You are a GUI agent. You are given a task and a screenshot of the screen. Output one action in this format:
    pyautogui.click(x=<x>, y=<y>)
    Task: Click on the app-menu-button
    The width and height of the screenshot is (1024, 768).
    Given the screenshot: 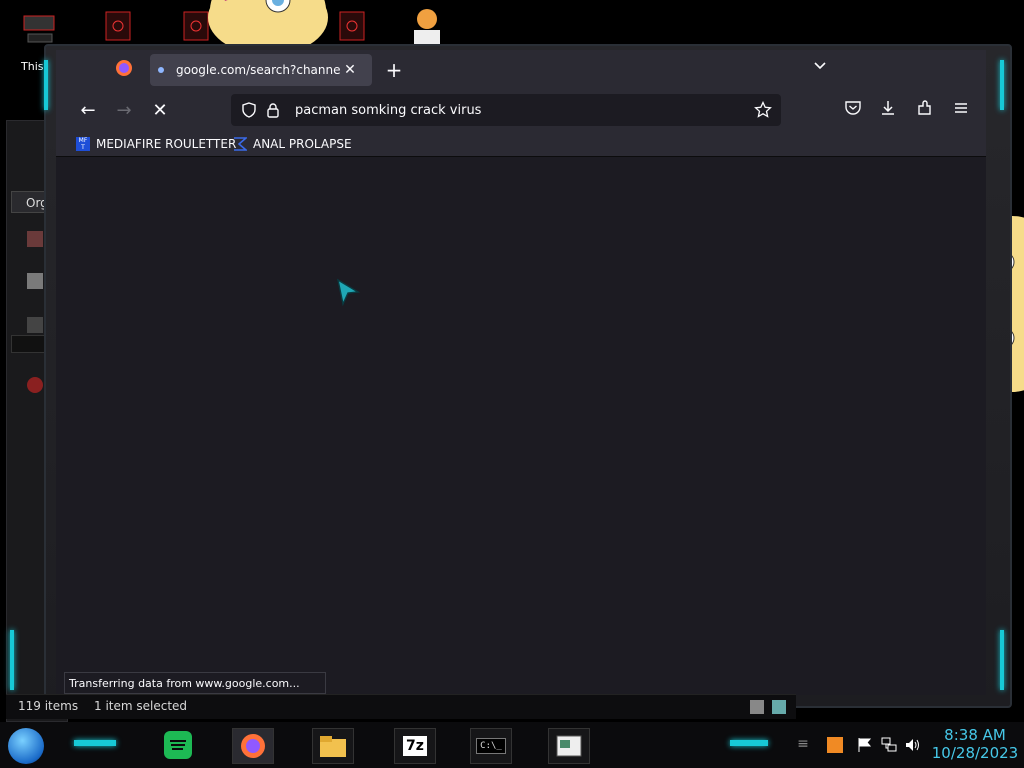 What is the action you would take?
    pyautogui.click(x=961, y=111)
    